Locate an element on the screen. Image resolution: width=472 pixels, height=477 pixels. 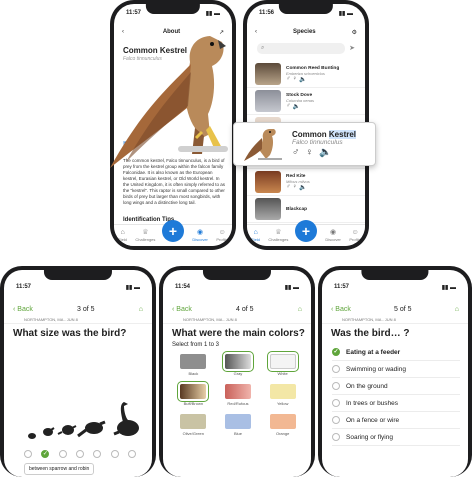
selected-size-label: between sparrow and robin is located at coordinates (59, 469).